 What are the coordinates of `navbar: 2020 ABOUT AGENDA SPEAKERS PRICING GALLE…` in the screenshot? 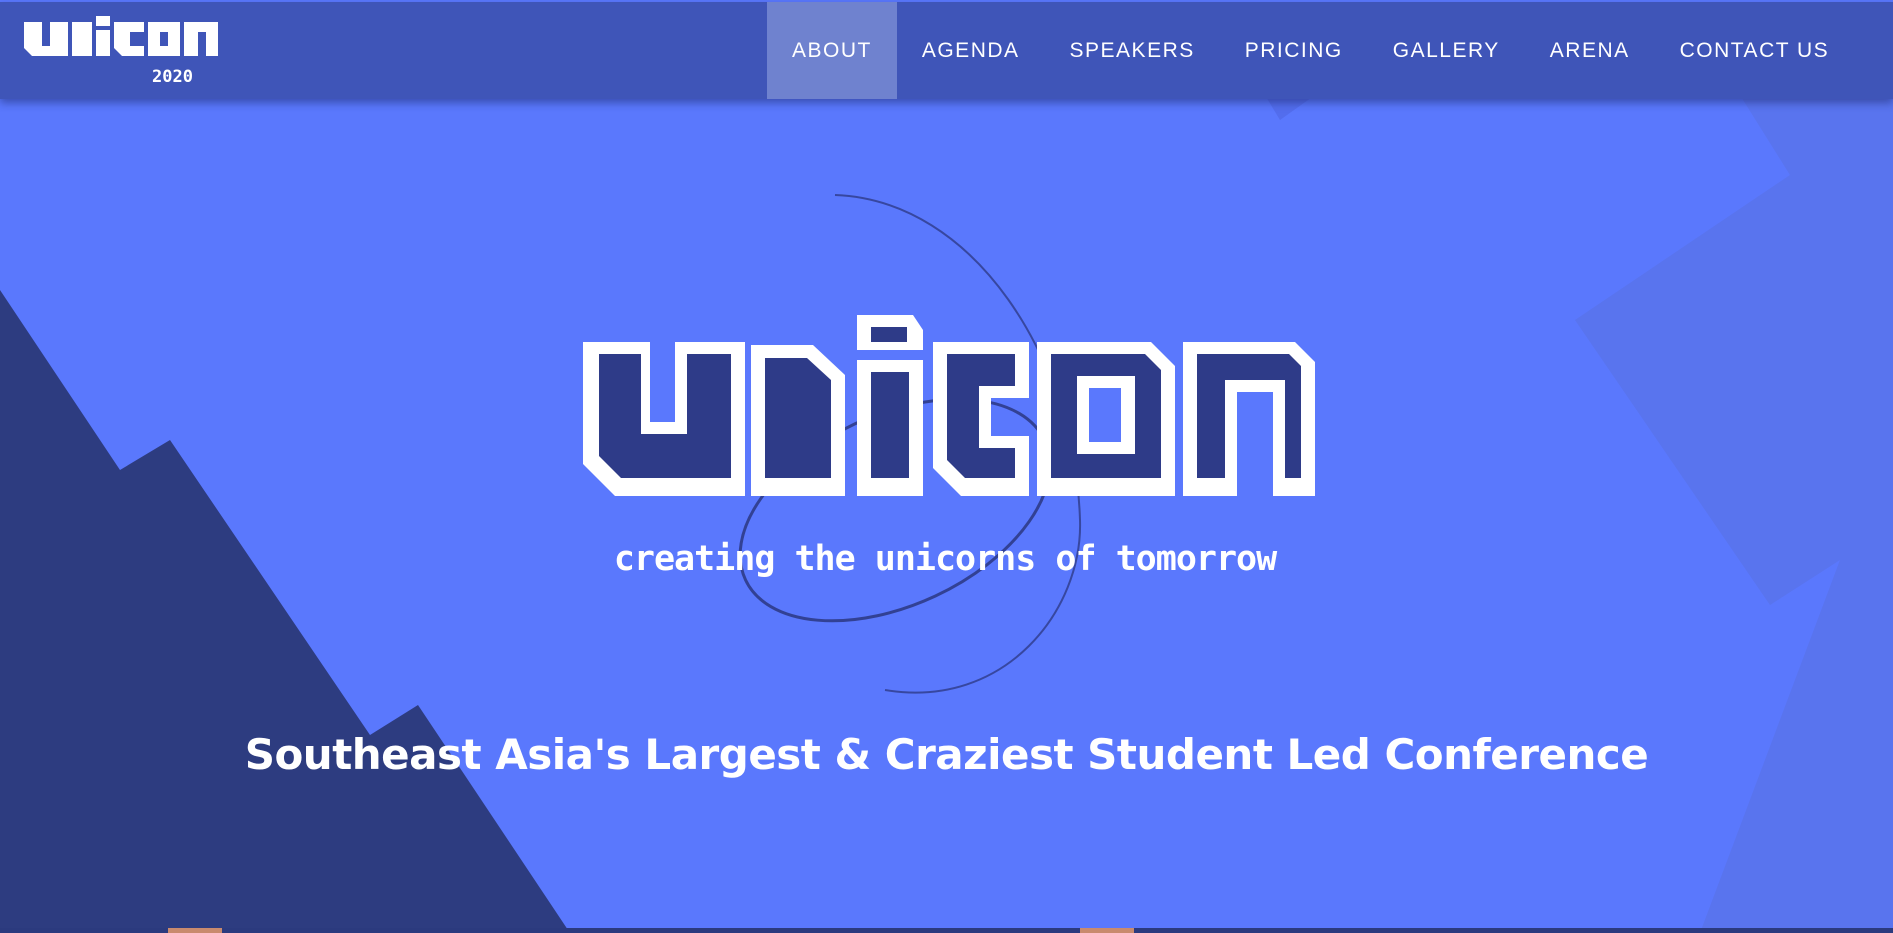 It's located at (946, 50).